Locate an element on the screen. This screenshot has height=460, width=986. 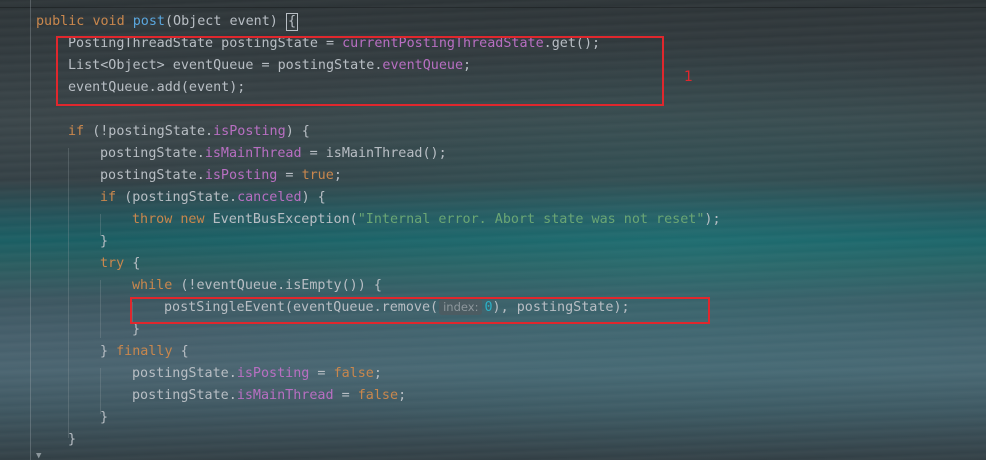
code-line: public void post(Object event) { is located at coordinates (167, 22).